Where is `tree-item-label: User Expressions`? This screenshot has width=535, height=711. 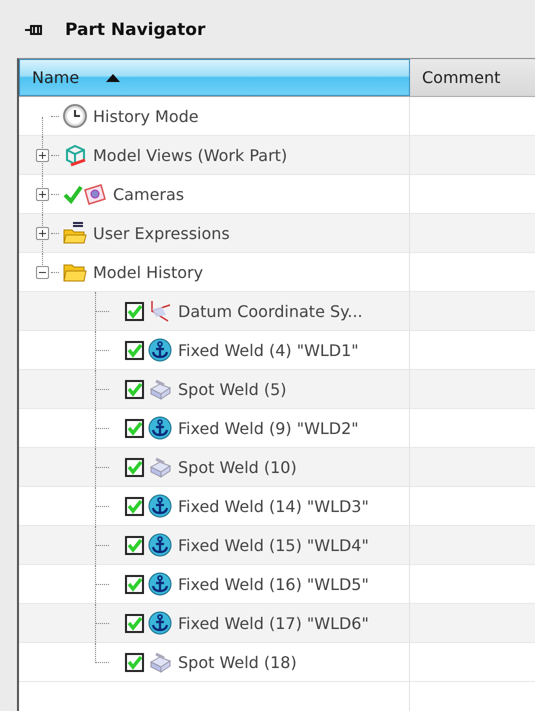 tree-item-label: User Expressions is located at coordinates (161, 233).